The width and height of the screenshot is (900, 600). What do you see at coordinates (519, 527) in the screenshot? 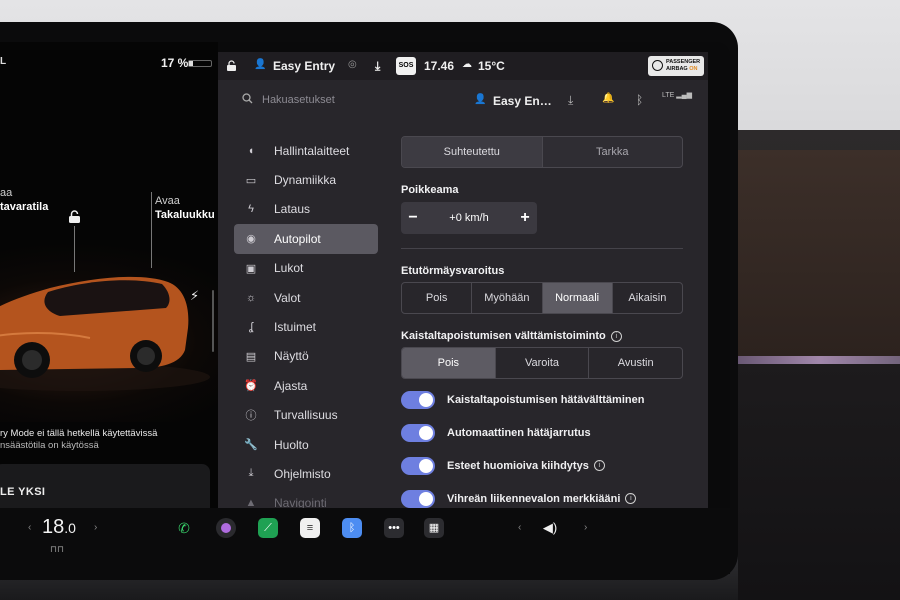
I see `volume-down-arrow-icon: ‹` at bounding box center [519, 527].